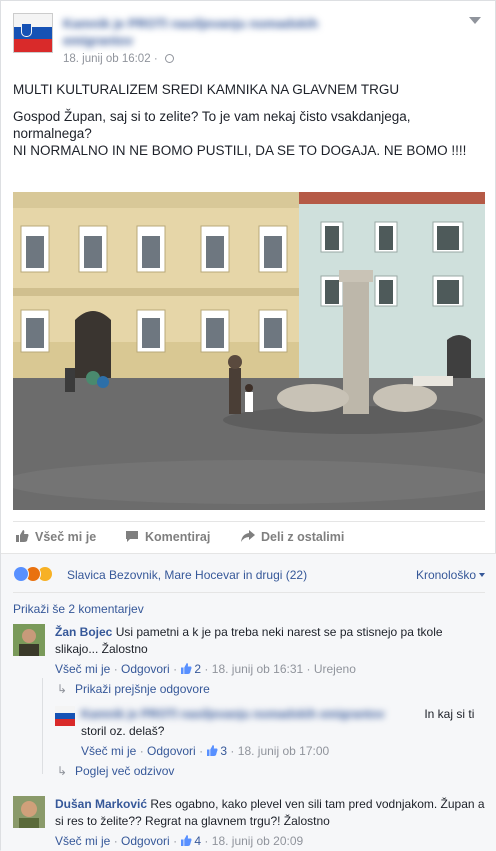  What do you see at coordinates (83, 632) in the screenshot?
I see `comment-author: Žan Bojec` at bounding box center [83, 632].